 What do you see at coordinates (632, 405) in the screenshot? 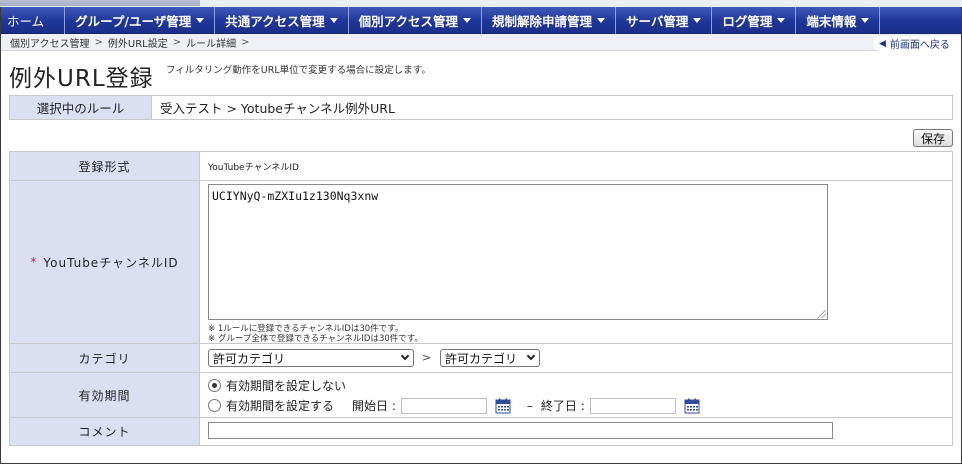
I see `end-date-input` at bounding box center [632, 405].